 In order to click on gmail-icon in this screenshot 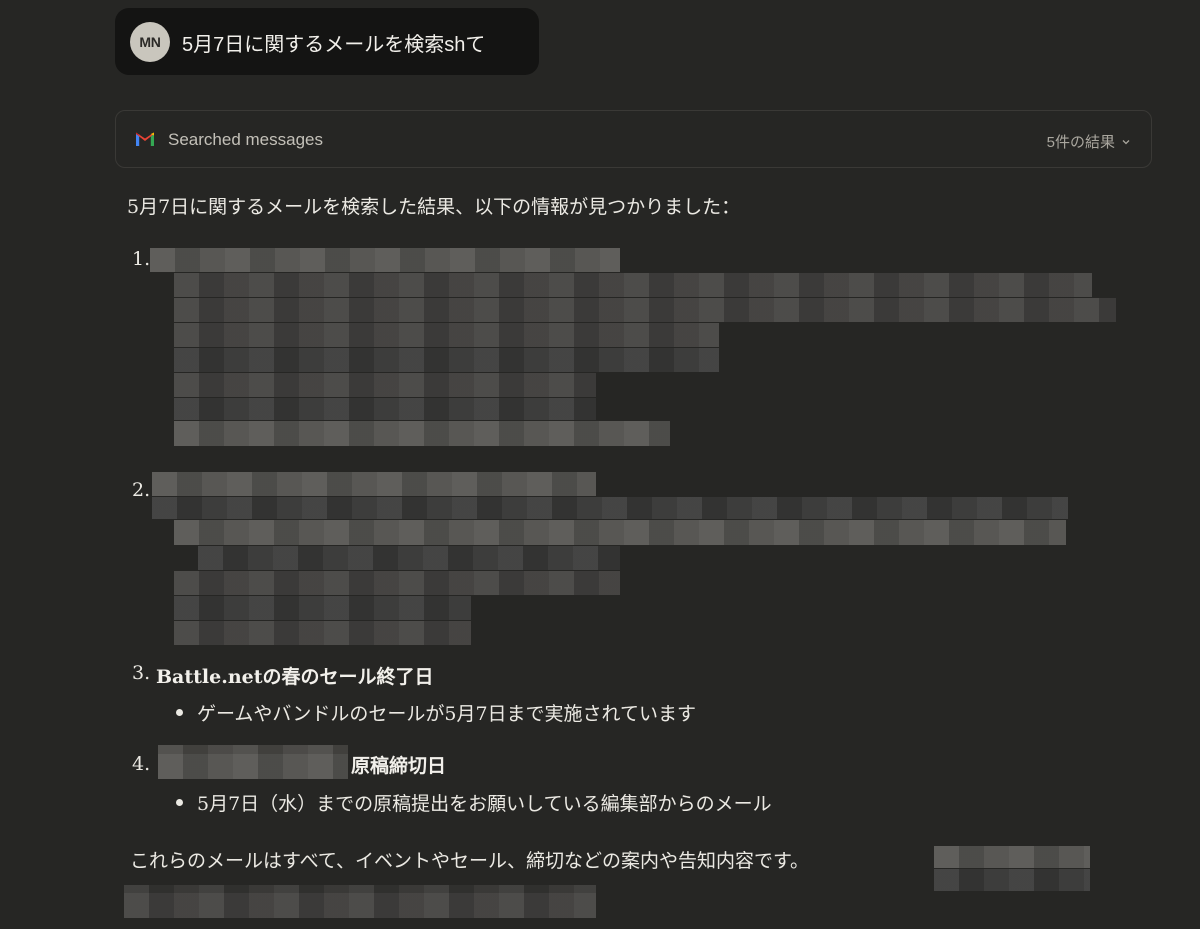, I will do `click(145, 139)`.